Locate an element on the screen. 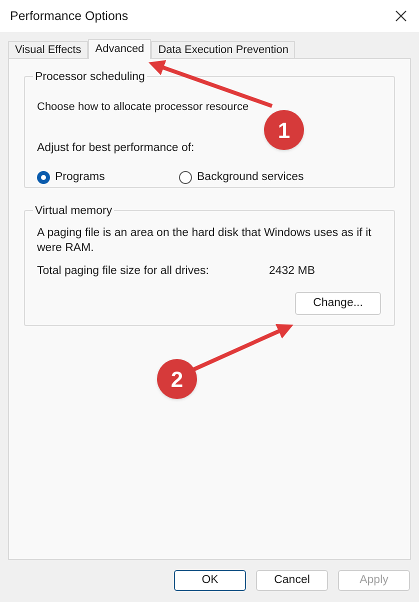 This screenshot has height=602, width=419. close-icon is located at coordinates (401, 16).